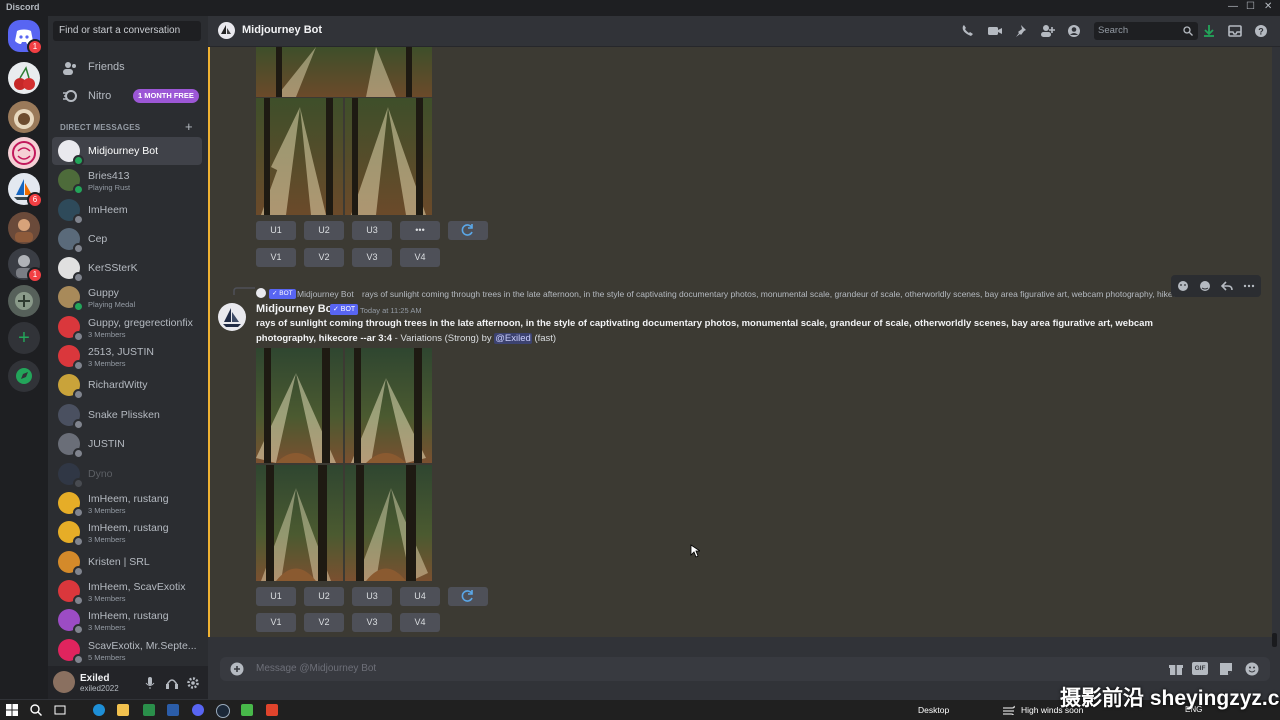  What do you see at coordinates (272, 710) in the screenshot?
I see `red-app-icon` at bounding box center [272, 710].